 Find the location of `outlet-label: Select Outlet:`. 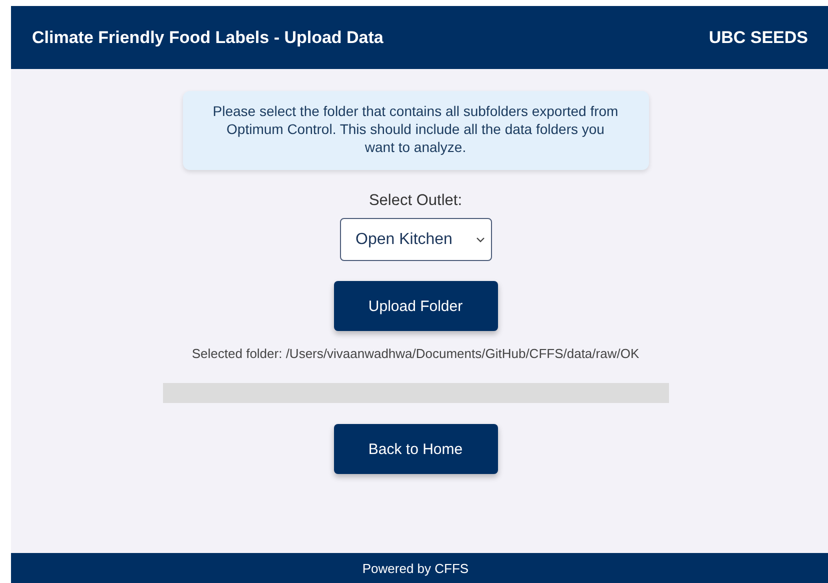

outlet-label: Select Outlet: is located at coordinates (415, 201).